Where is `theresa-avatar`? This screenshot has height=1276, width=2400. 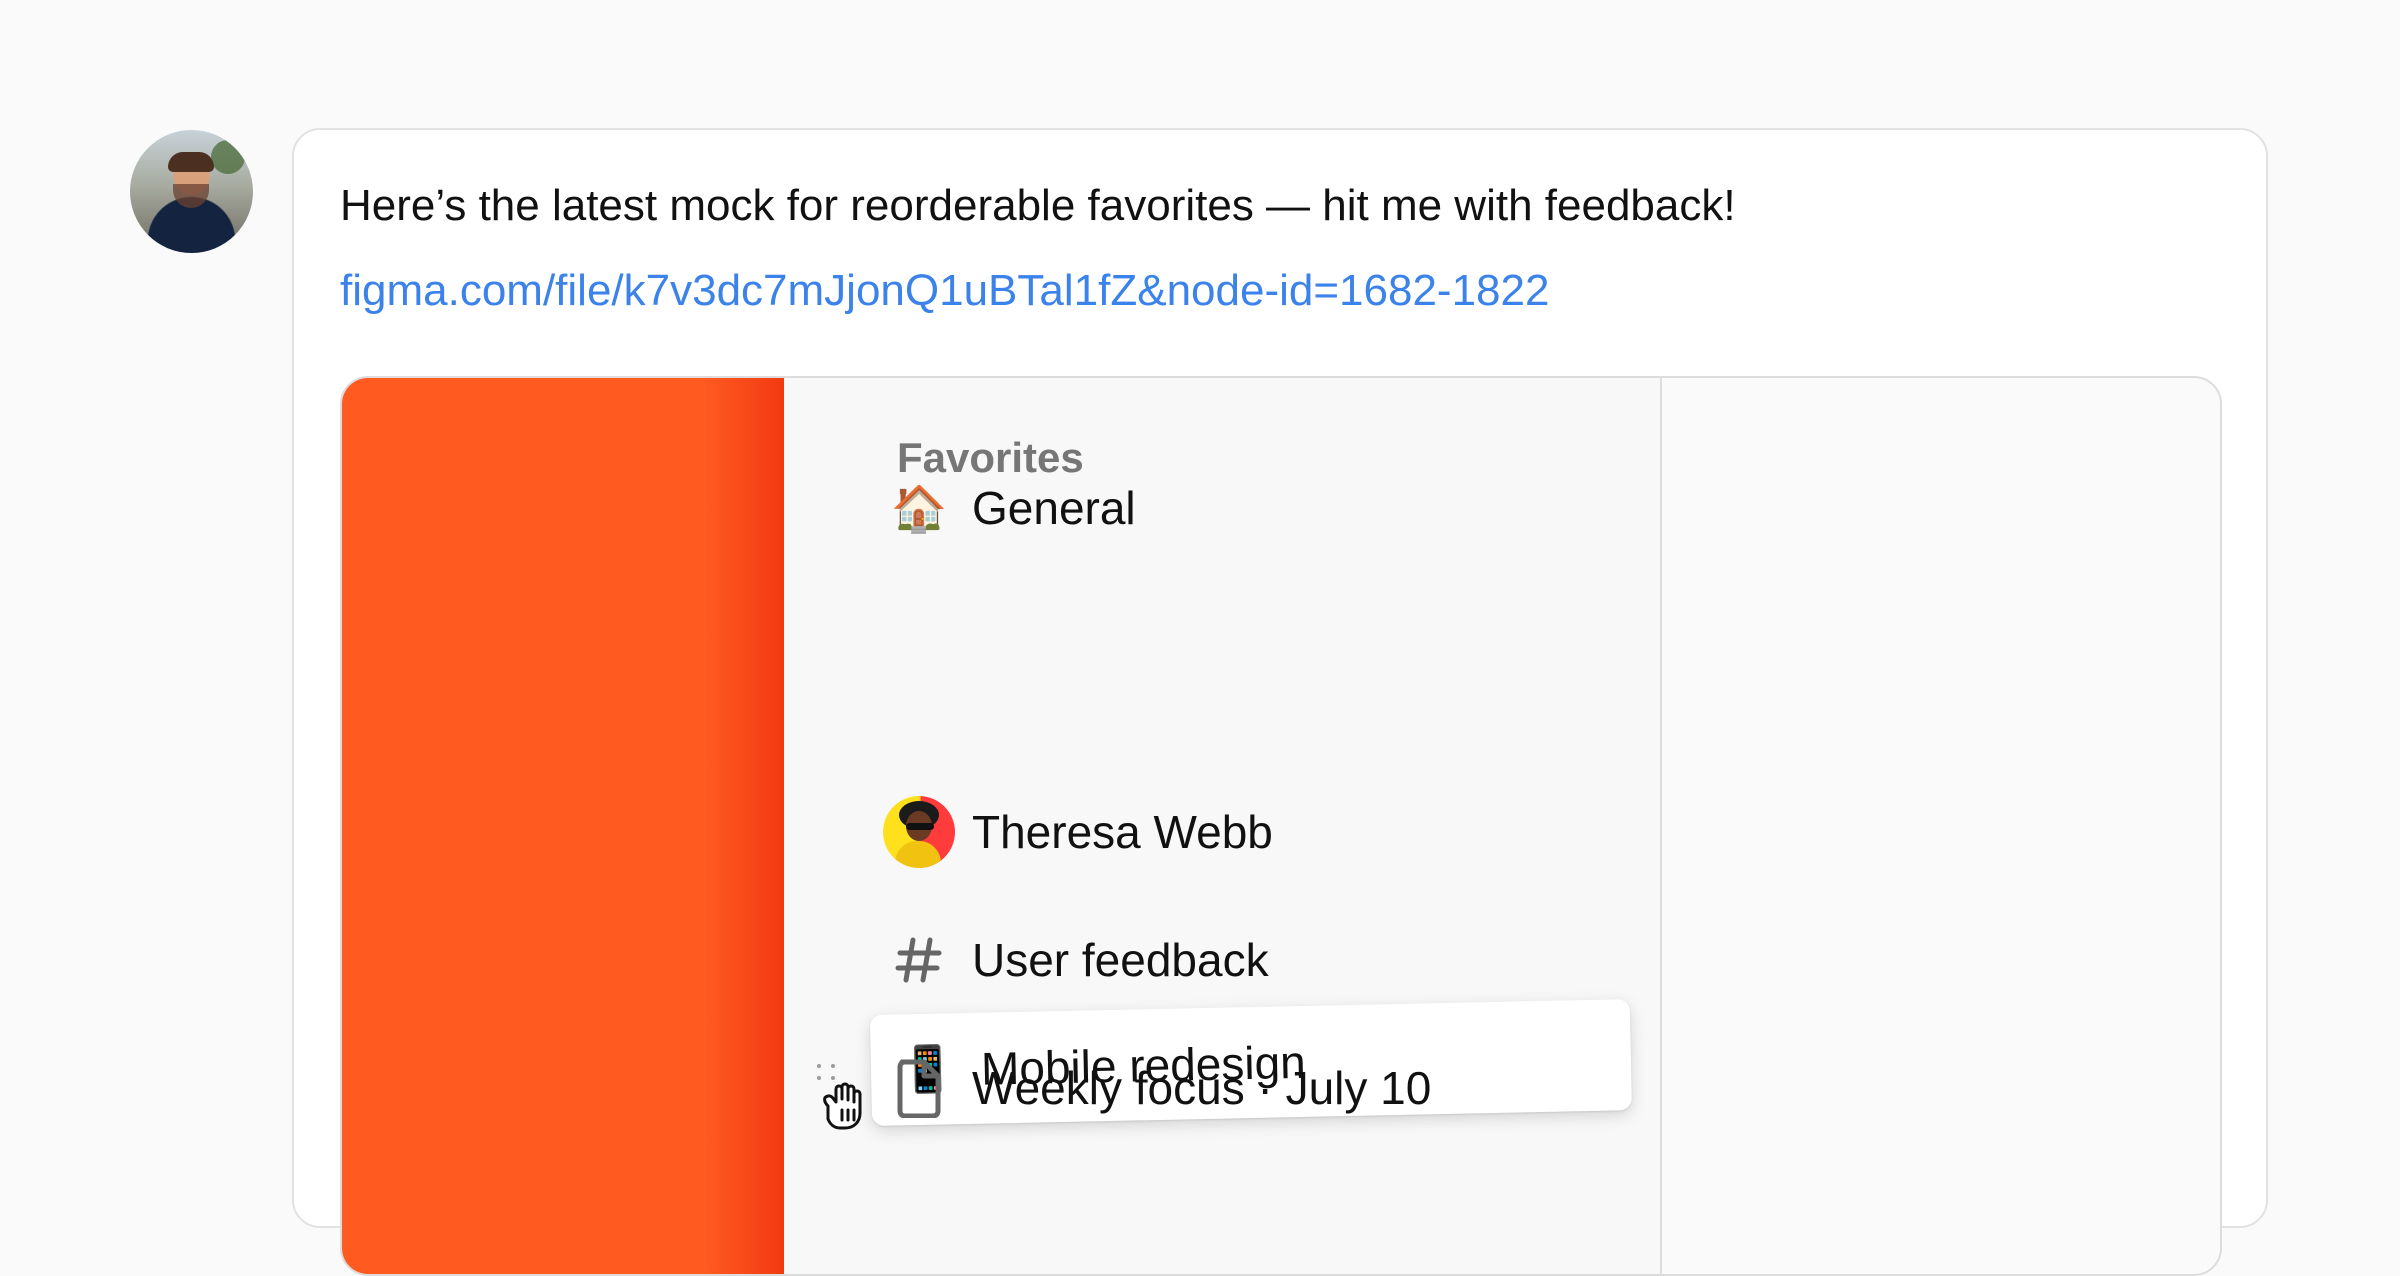 theresa-avatar is located at coordinates (919, 832).